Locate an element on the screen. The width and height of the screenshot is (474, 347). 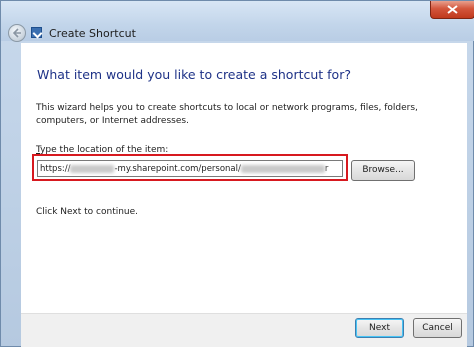
back-button is located at coordinates (17, 33).